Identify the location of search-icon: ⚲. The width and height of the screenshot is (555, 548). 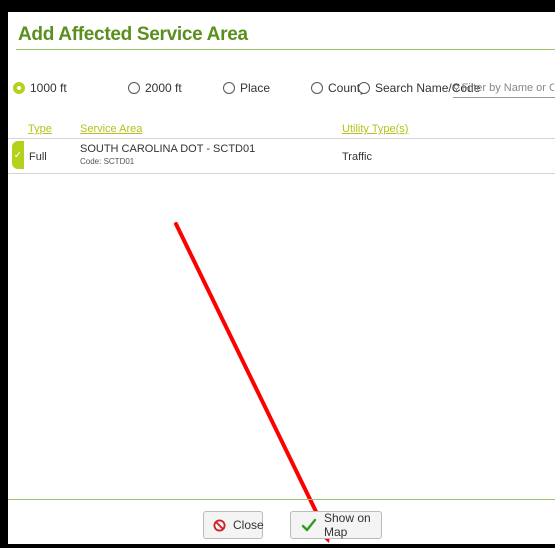
(456, 87).